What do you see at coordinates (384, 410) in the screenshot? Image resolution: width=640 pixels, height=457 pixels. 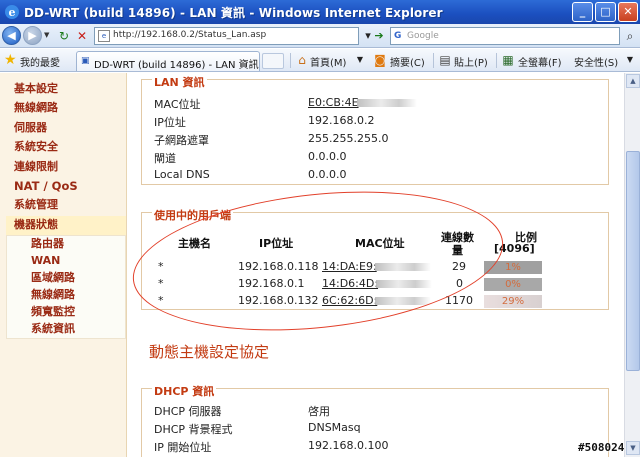 I see `dhcp-row-server: DHCP 伺服器 啓用` at bounding box center [384, 410].